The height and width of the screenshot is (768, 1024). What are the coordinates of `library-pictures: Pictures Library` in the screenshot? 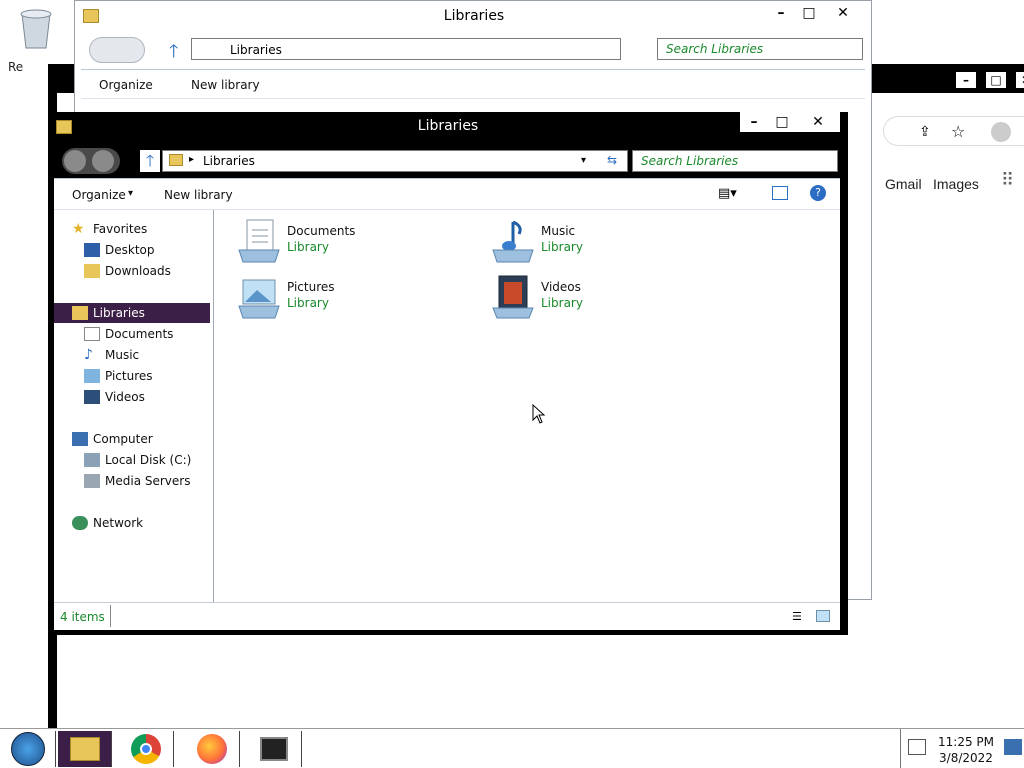 It's located at (346, 297).